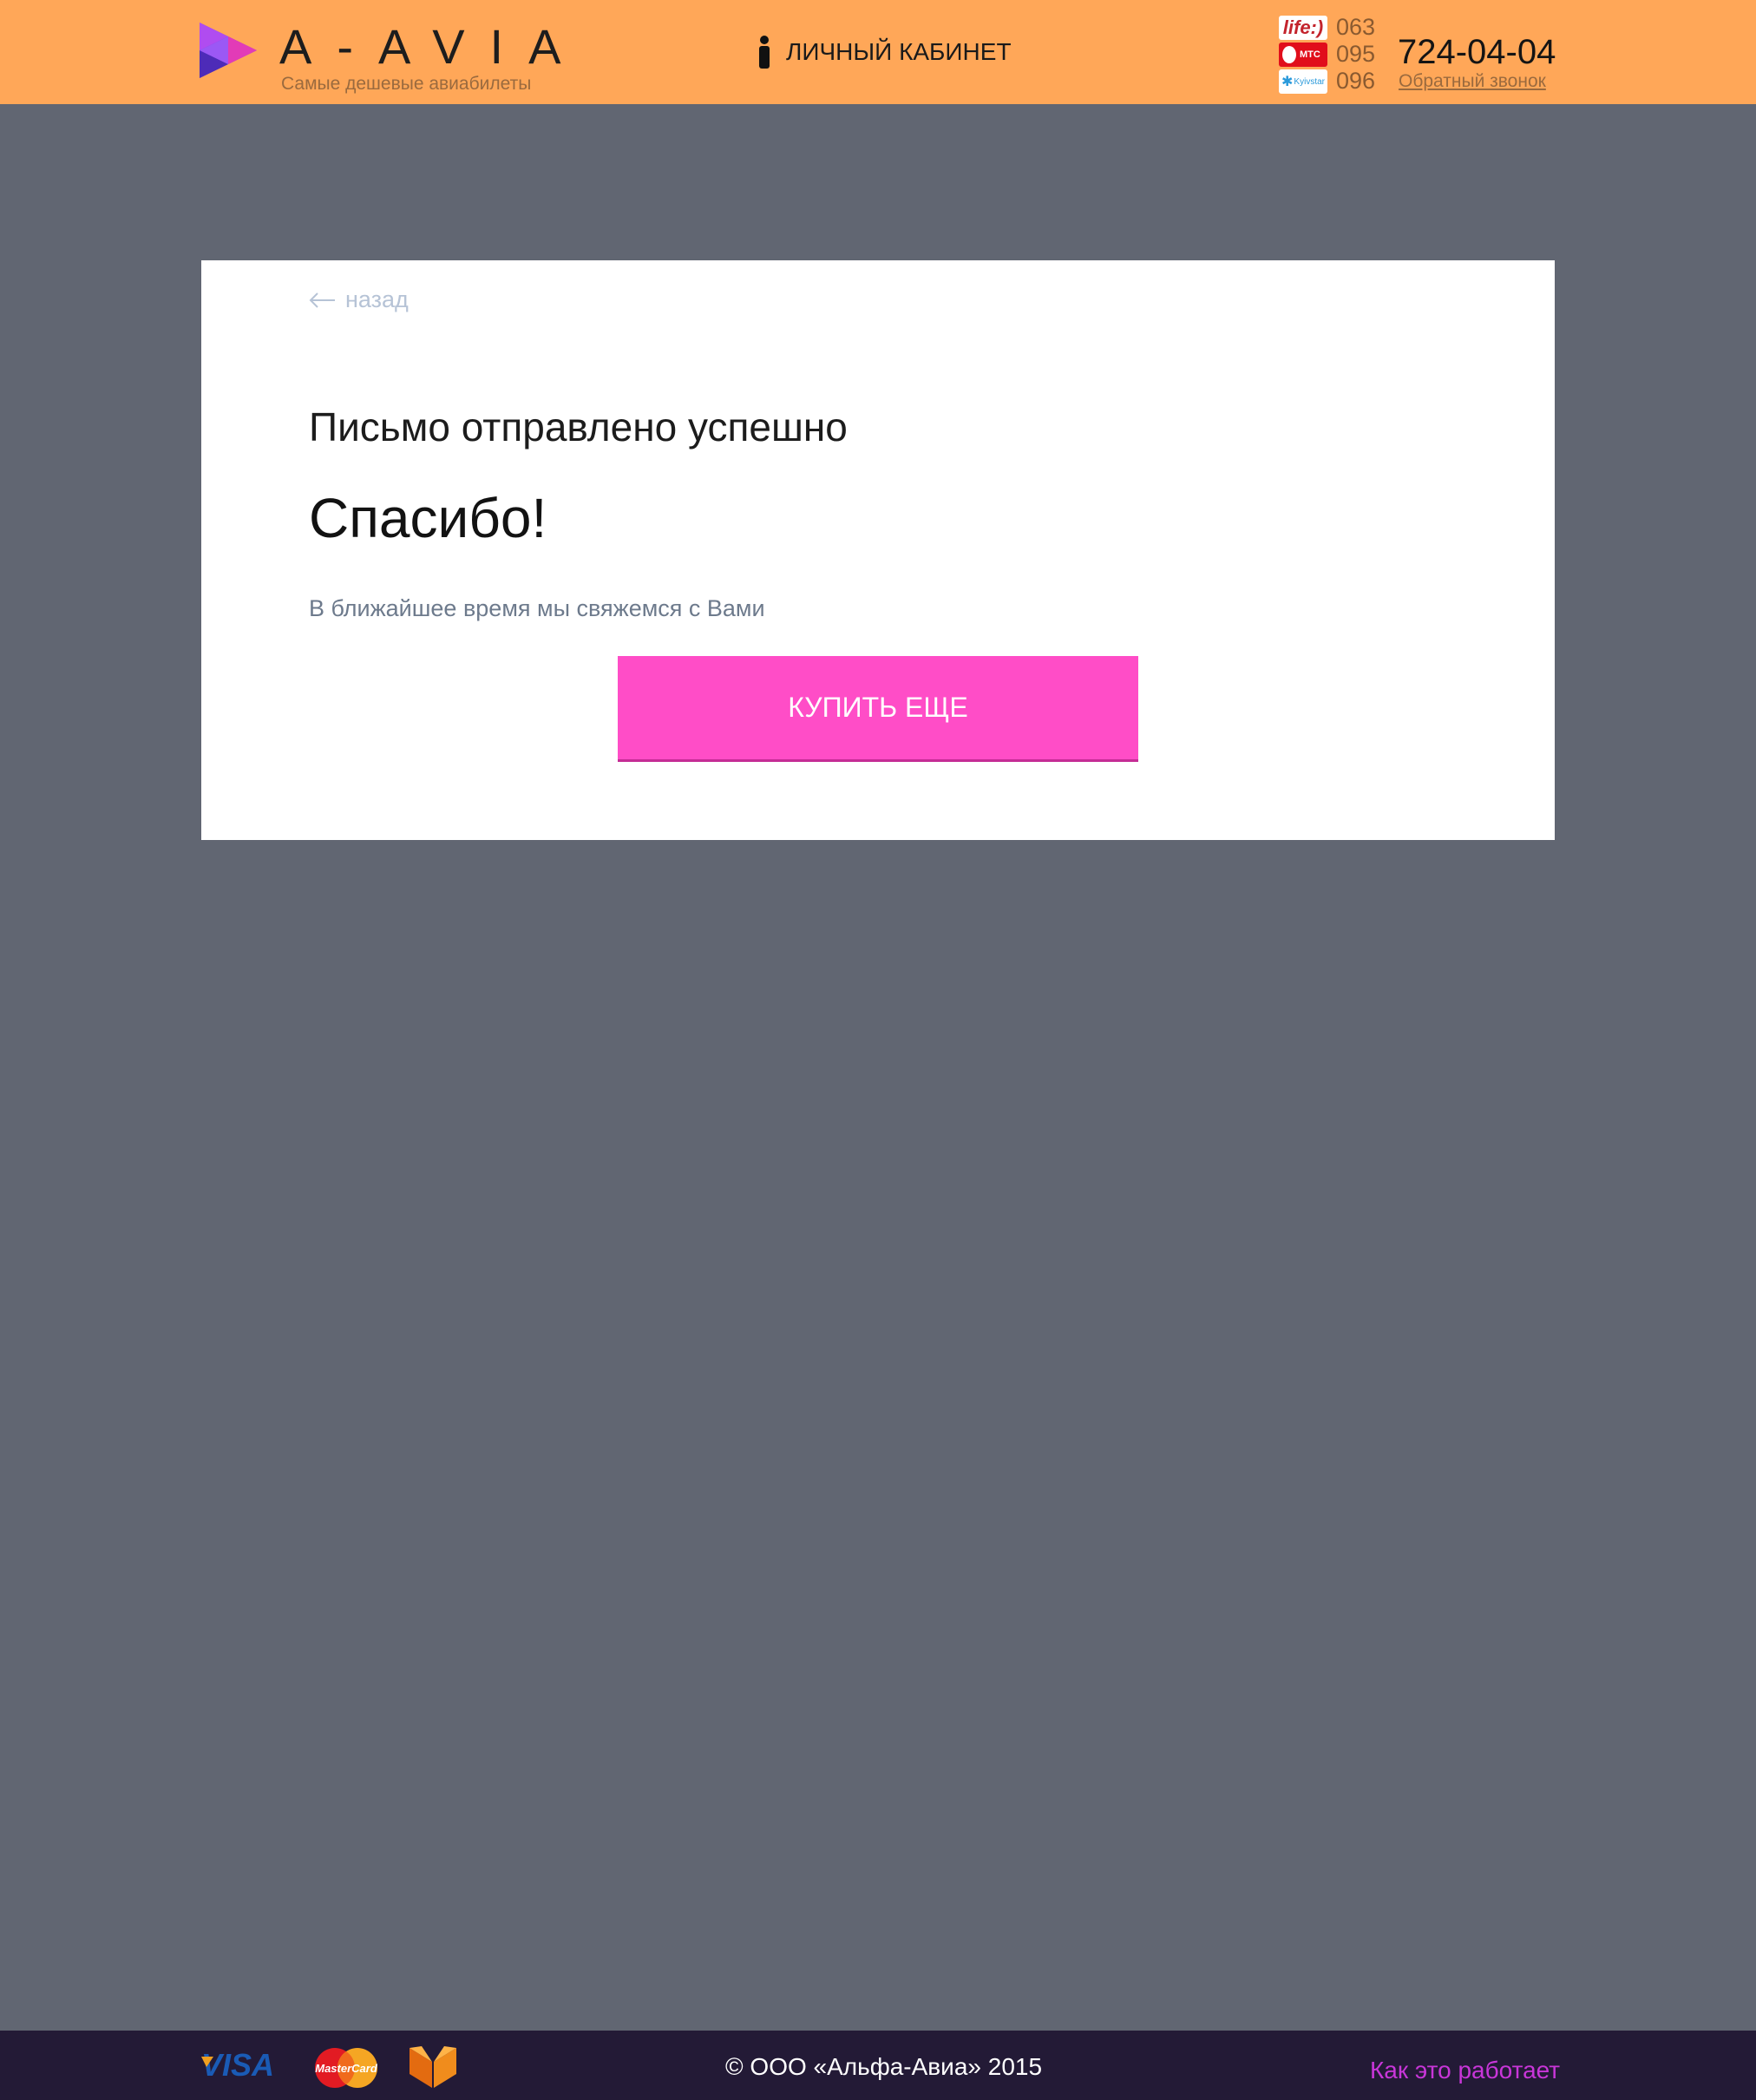 Image resolution: width=1756 pixels, height=2100 pixels. I want to click on svg-text: VISA, so click(237, 2065).